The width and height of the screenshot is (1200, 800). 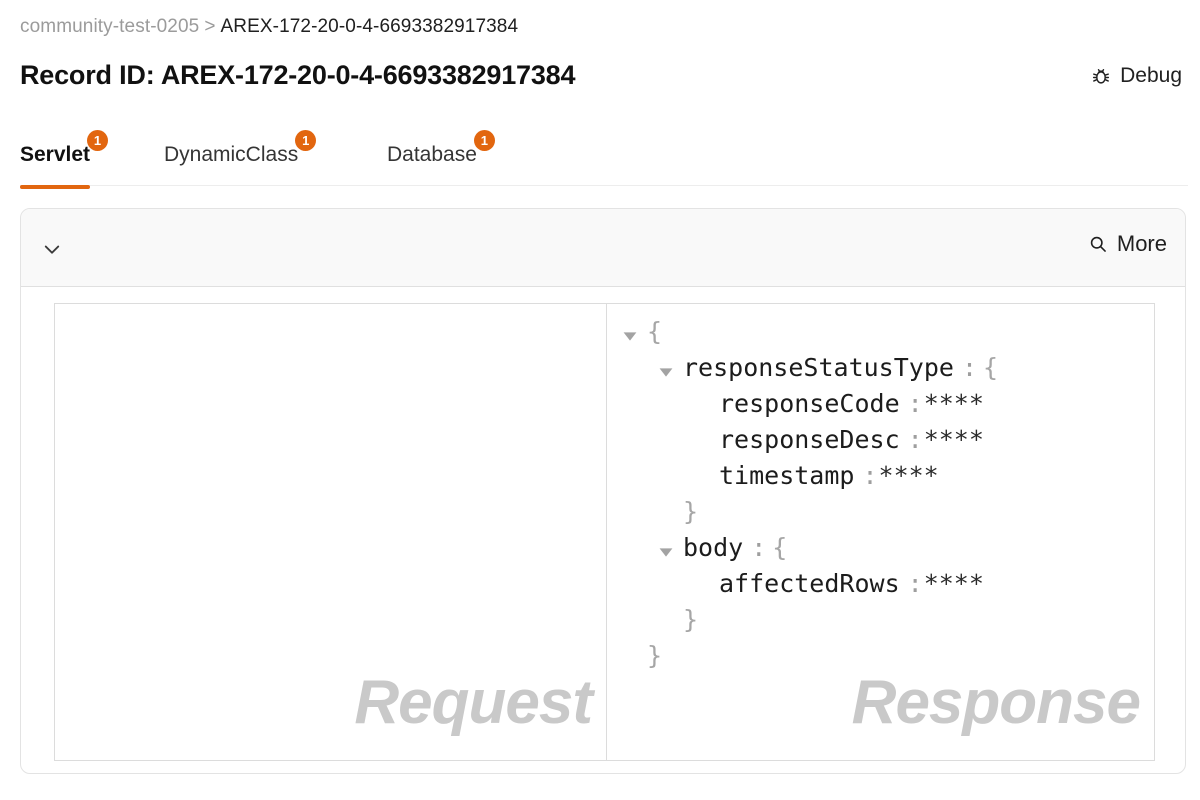 I want to click on json-row: responseDesc: ****, so click(x=886, y=440).